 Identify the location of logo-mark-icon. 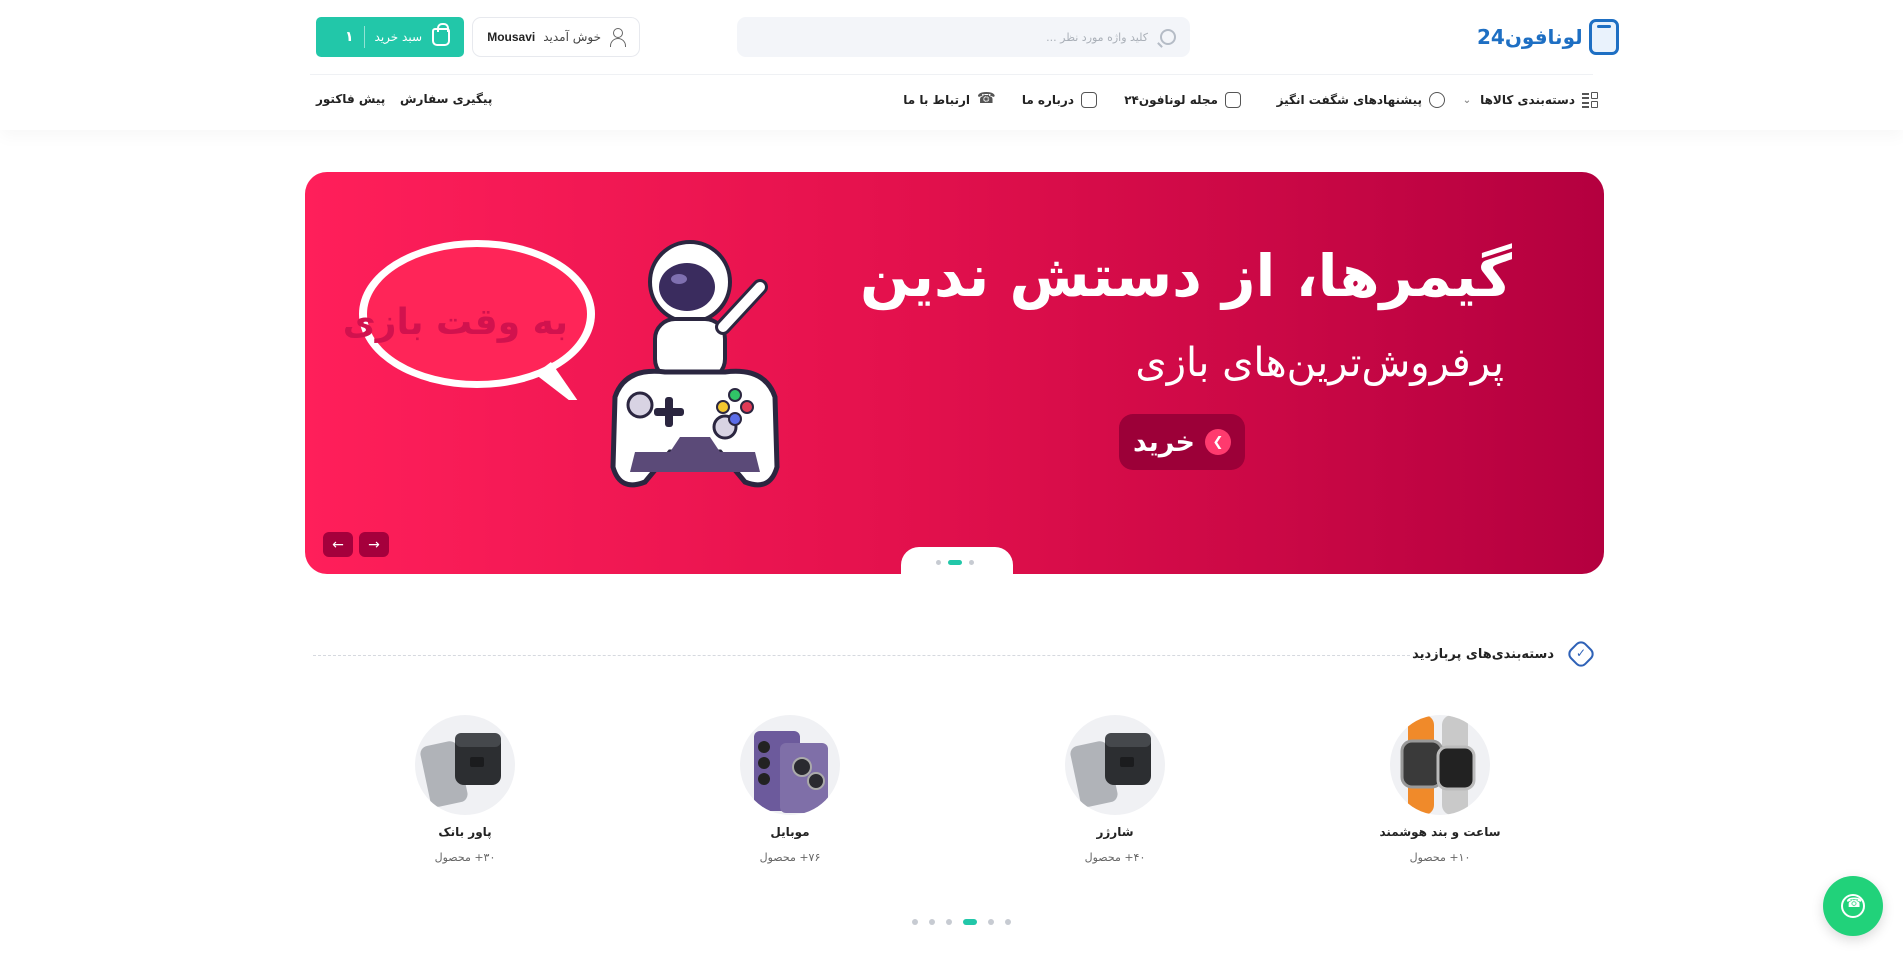
(1603, 37).